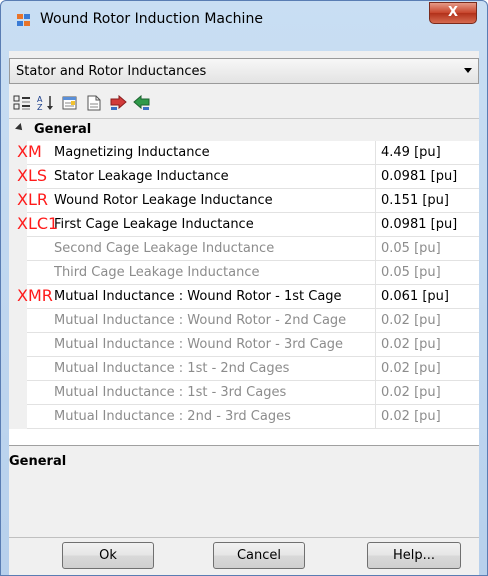 This screenshot has width=488, height=576. I want to click on property-row: Magnetizing Inductance 4.49 [pu], so click(244, 153).